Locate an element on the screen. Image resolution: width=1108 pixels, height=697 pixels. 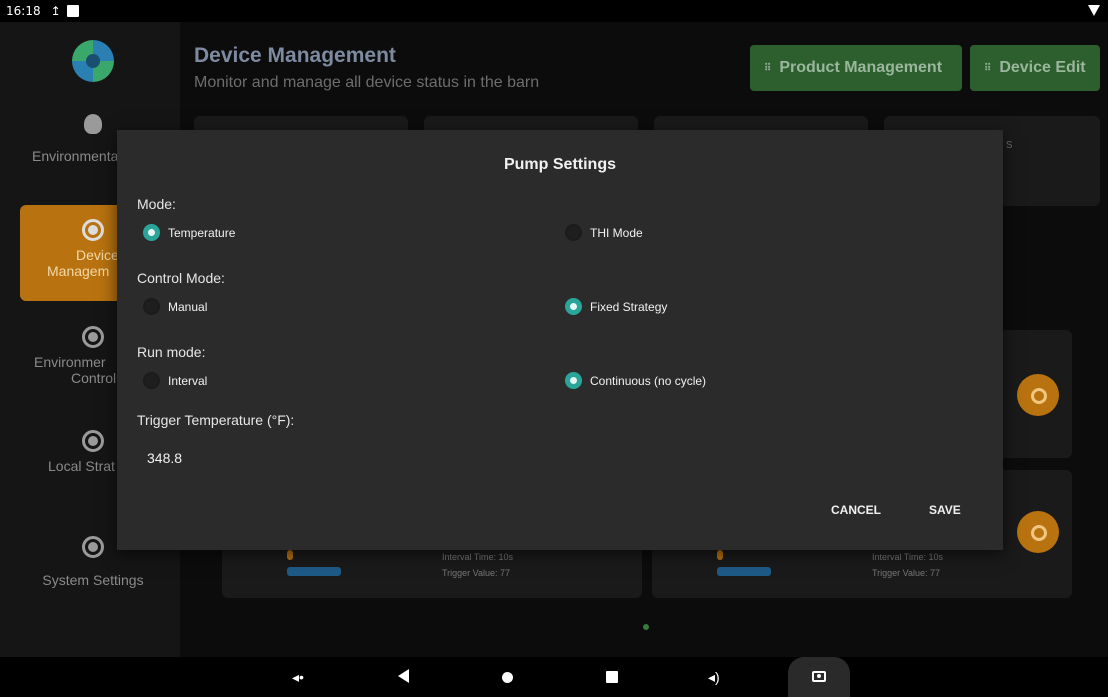
sidebar-item-label: System Settings is located at coordinates (93, 580).